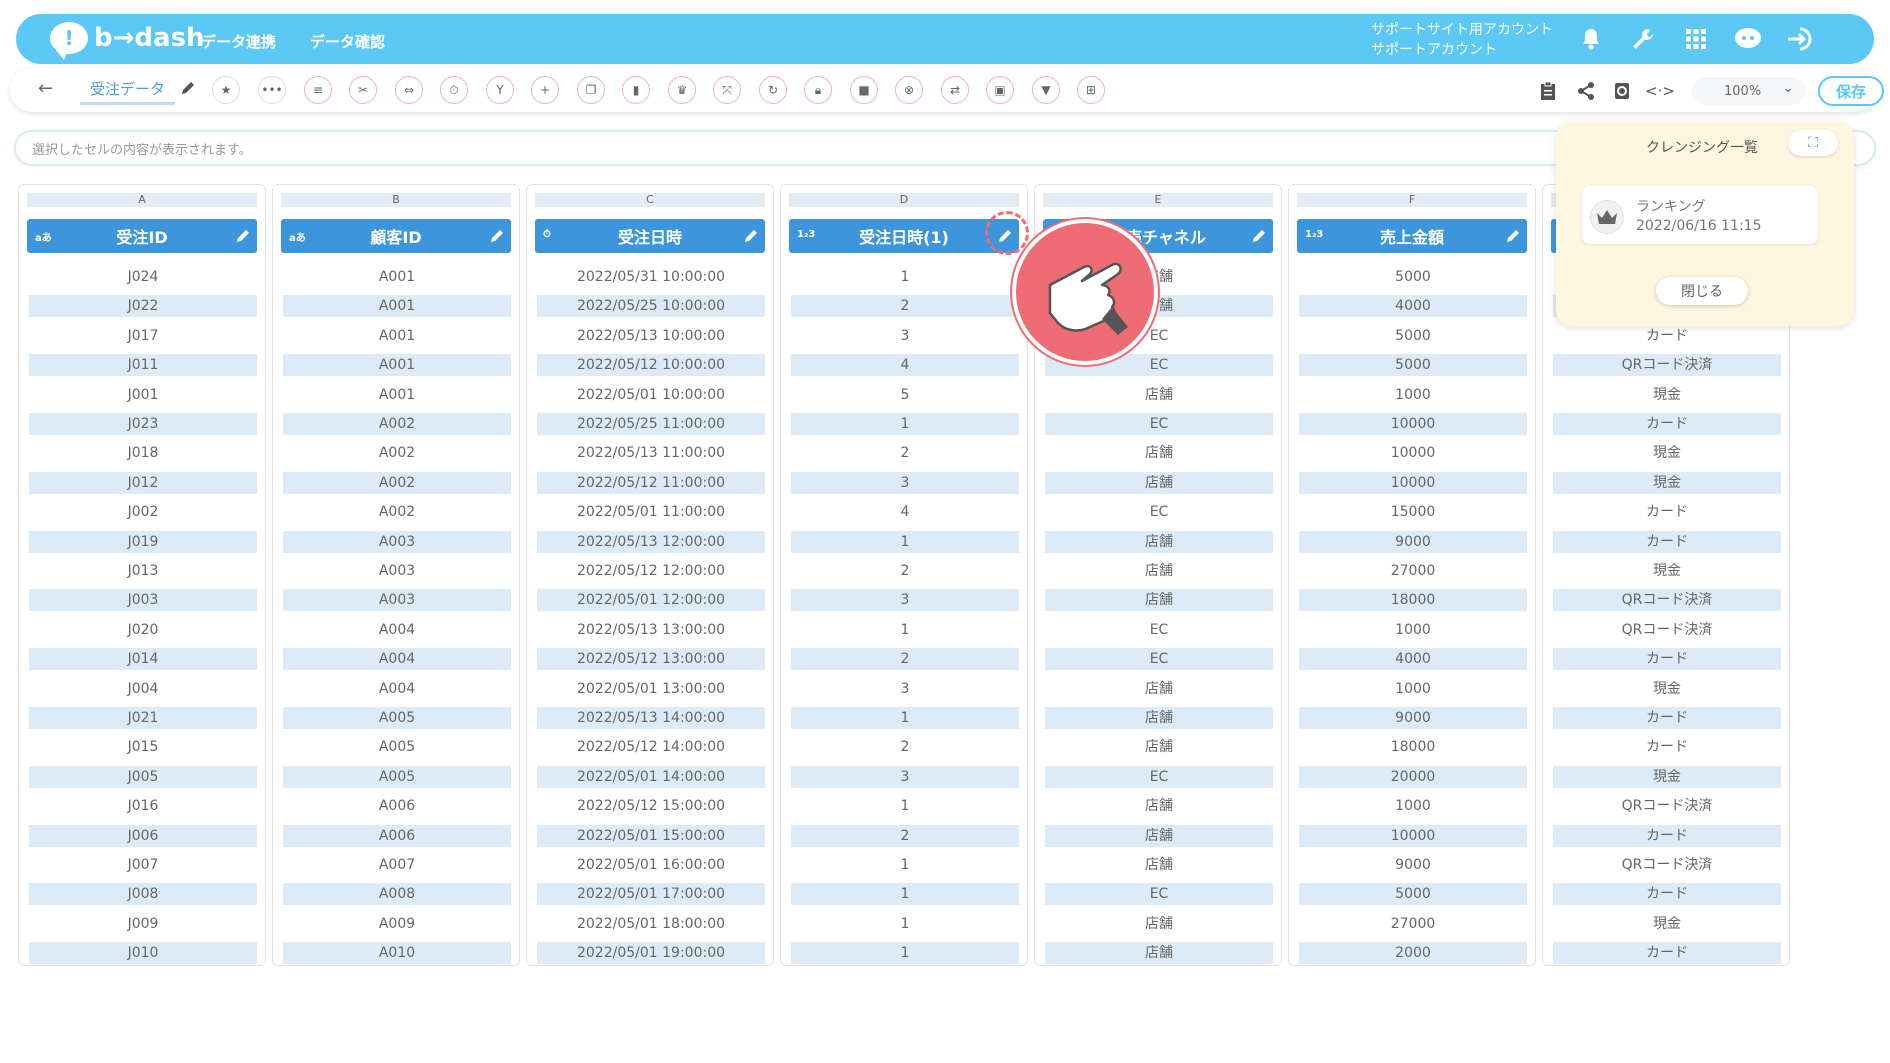 This screenshot has width=1890, height=1063. Describe the element at coordinates (143, 894) in the screenshot. I see `table-cell: J008` at that location.